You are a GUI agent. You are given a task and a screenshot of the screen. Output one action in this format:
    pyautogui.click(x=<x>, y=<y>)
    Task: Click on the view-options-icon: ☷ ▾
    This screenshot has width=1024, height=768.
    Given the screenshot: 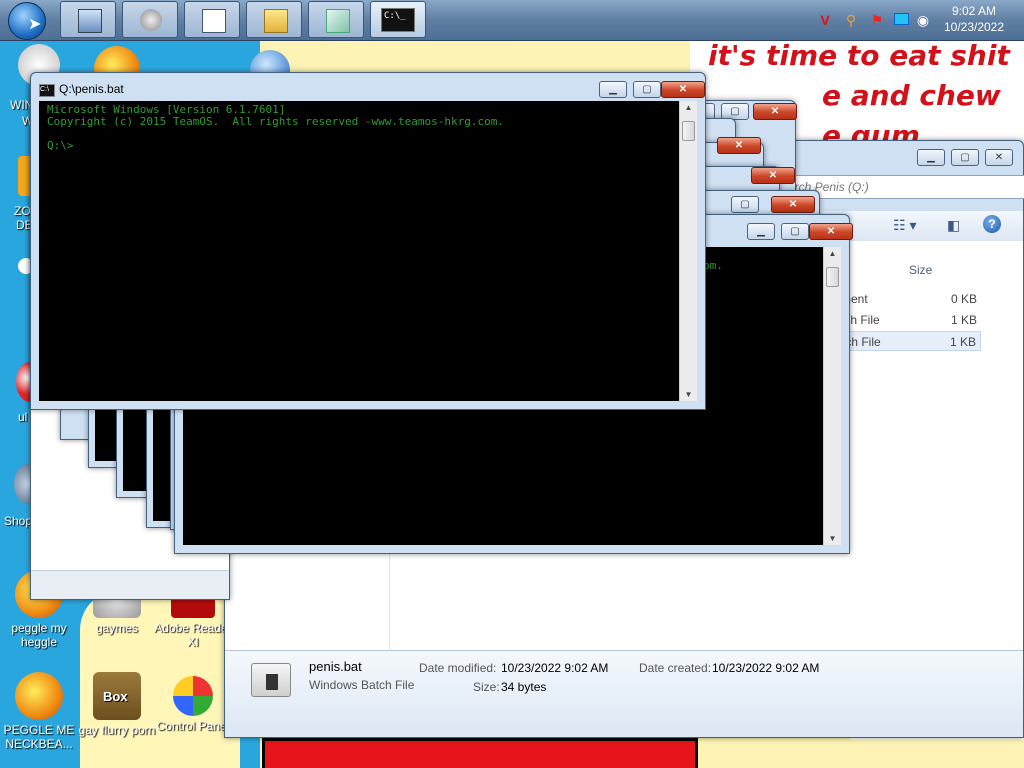 What is the action you would take?
    pyautogui.click(x=904, y=225)
    